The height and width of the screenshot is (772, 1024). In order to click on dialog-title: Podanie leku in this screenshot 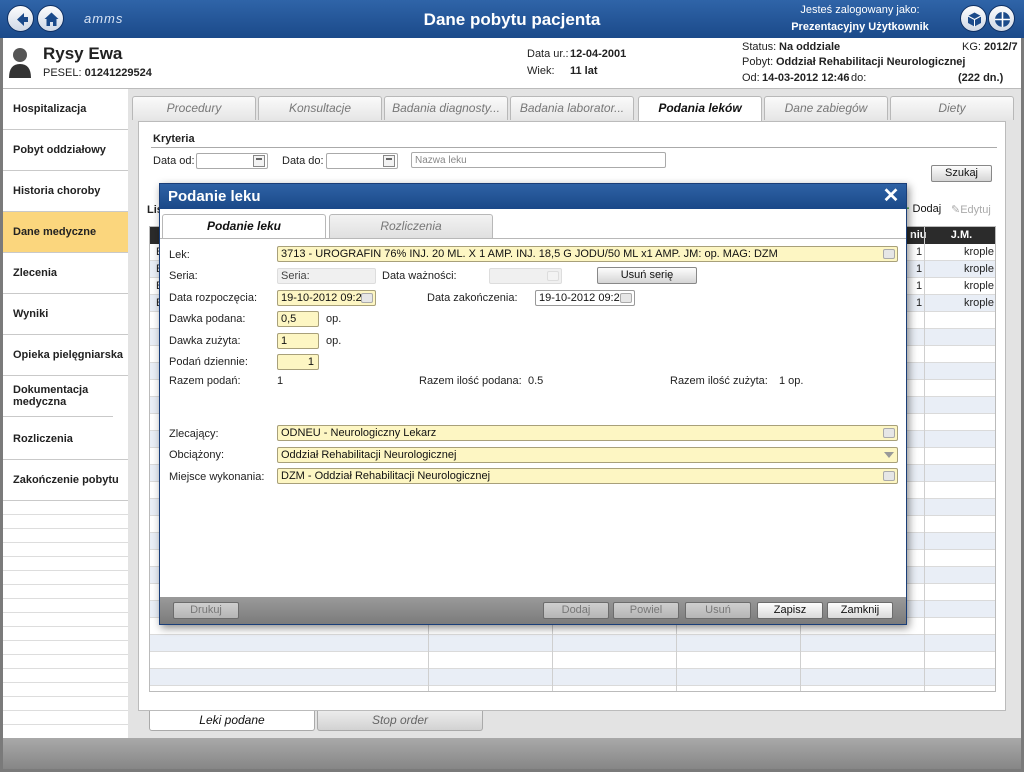, I will do `click(214, 196)`.